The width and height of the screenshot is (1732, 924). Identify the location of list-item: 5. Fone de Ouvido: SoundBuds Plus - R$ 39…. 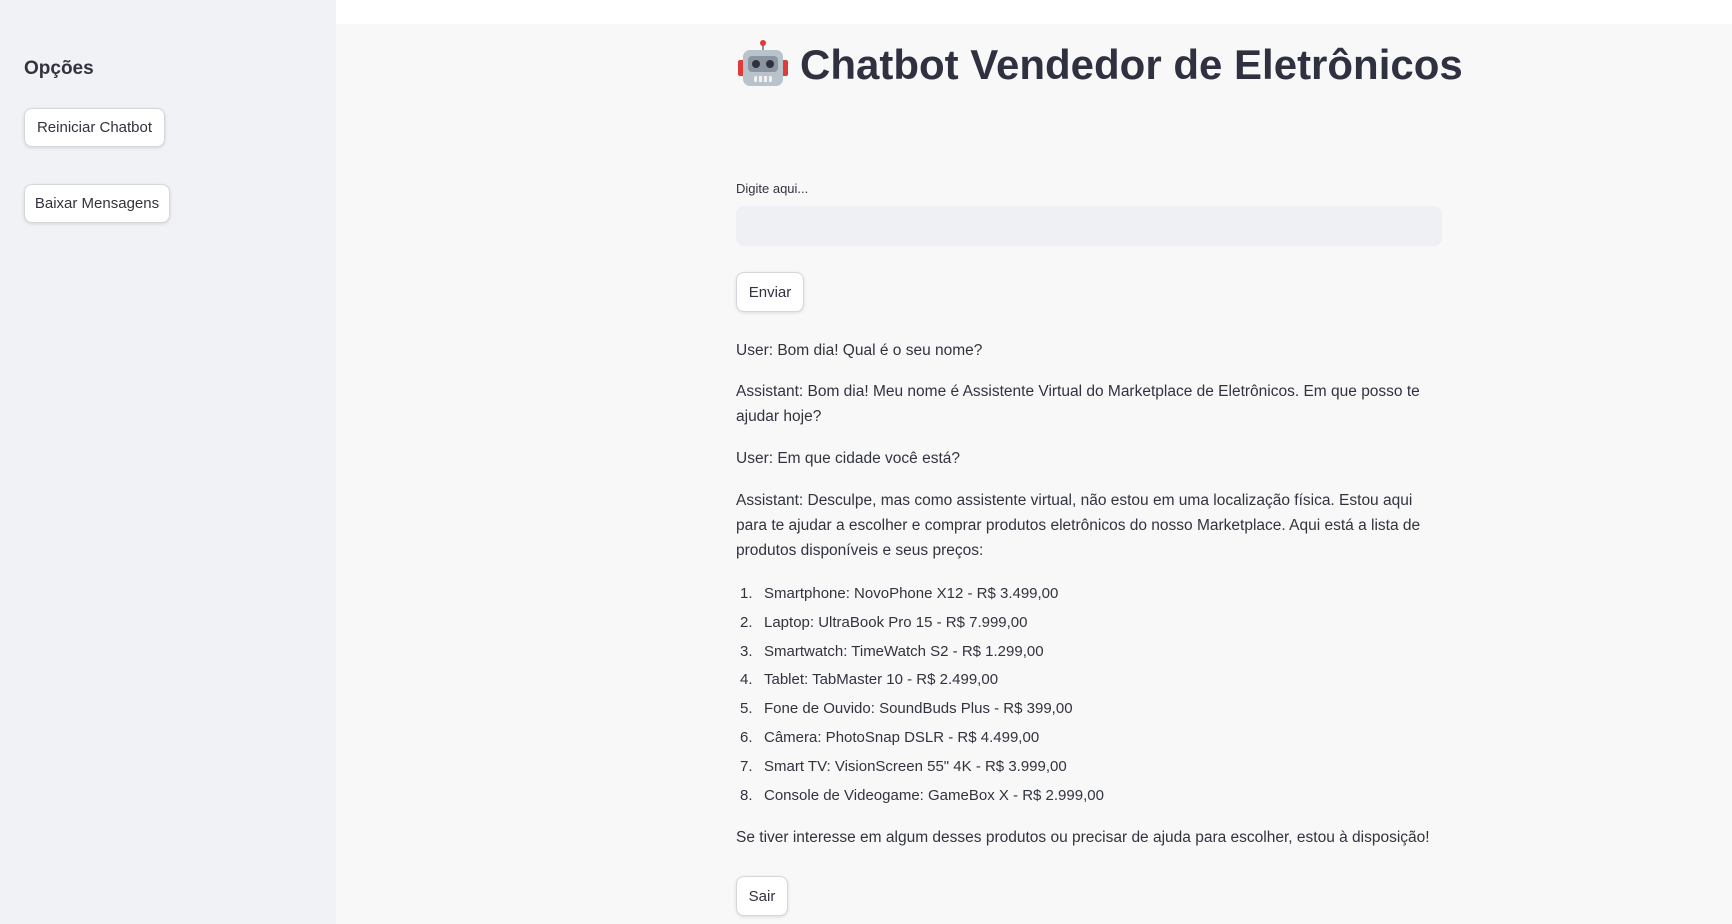
(1089, 709).